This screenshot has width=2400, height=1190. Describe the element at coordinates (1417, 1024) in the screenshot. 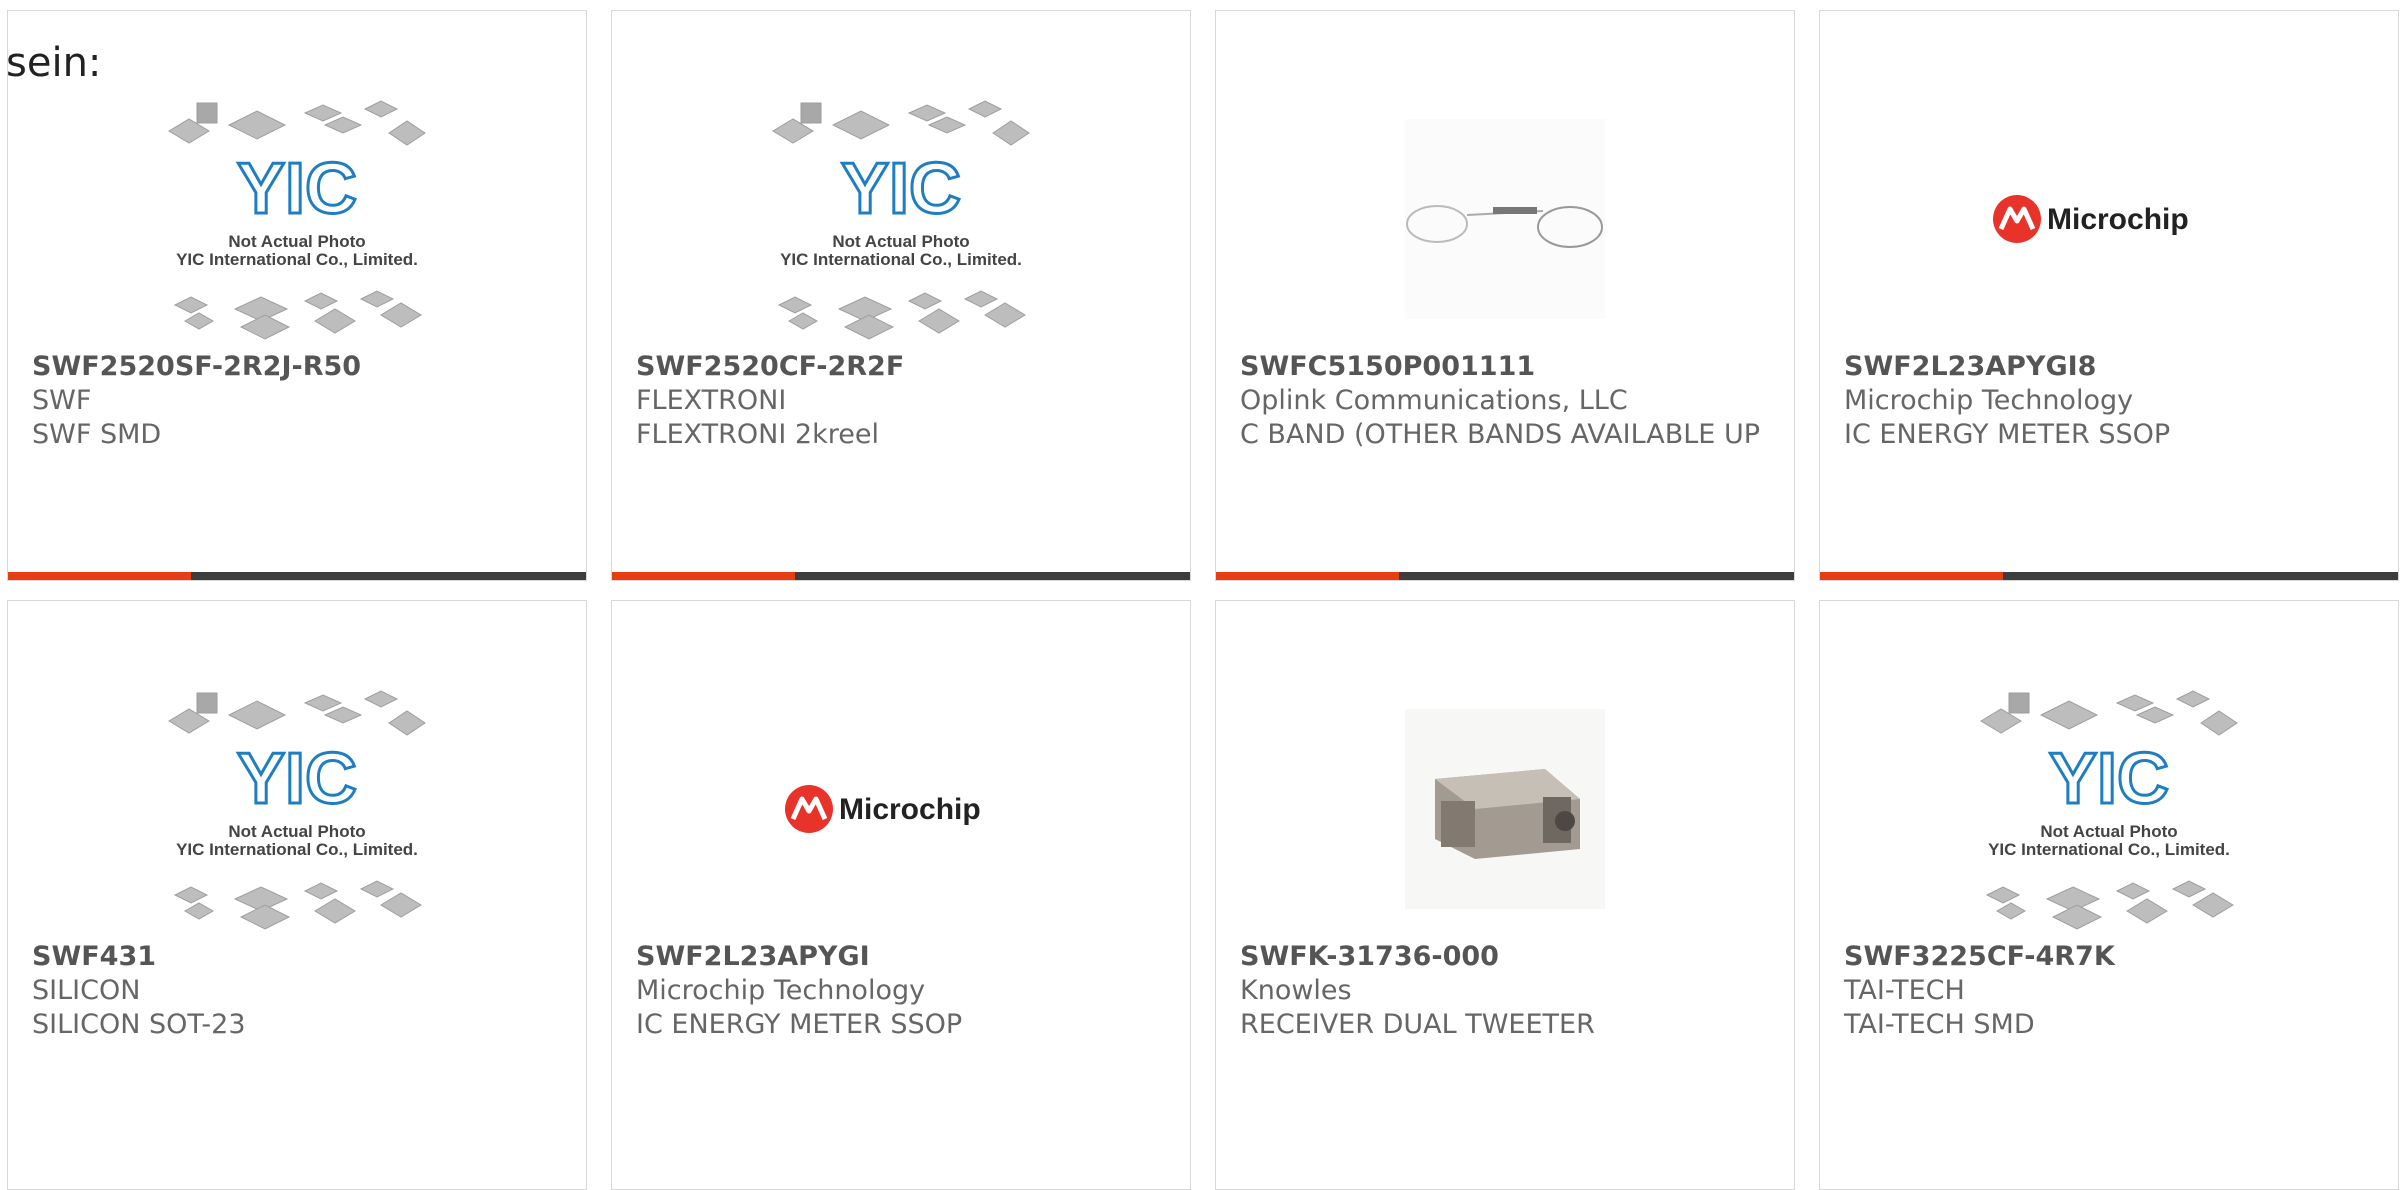

I see `description: RECEIVER DUAL TWEETER` at that location.